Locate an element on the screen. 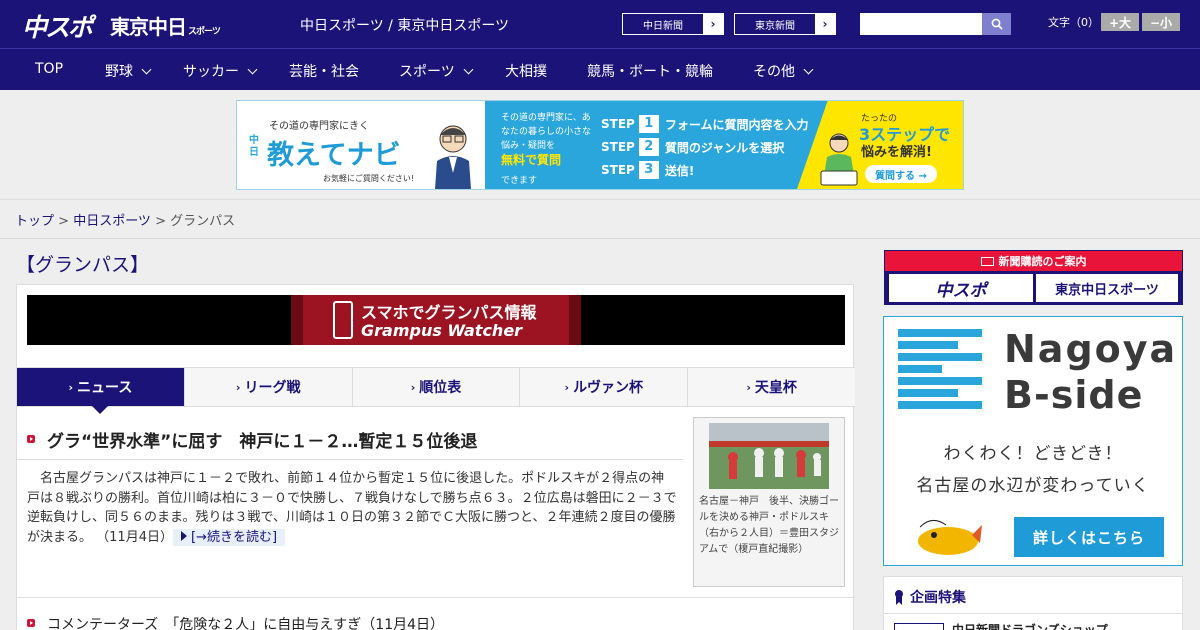  read-more-link: [→続きを読む] is located at coordinates (229, 537).